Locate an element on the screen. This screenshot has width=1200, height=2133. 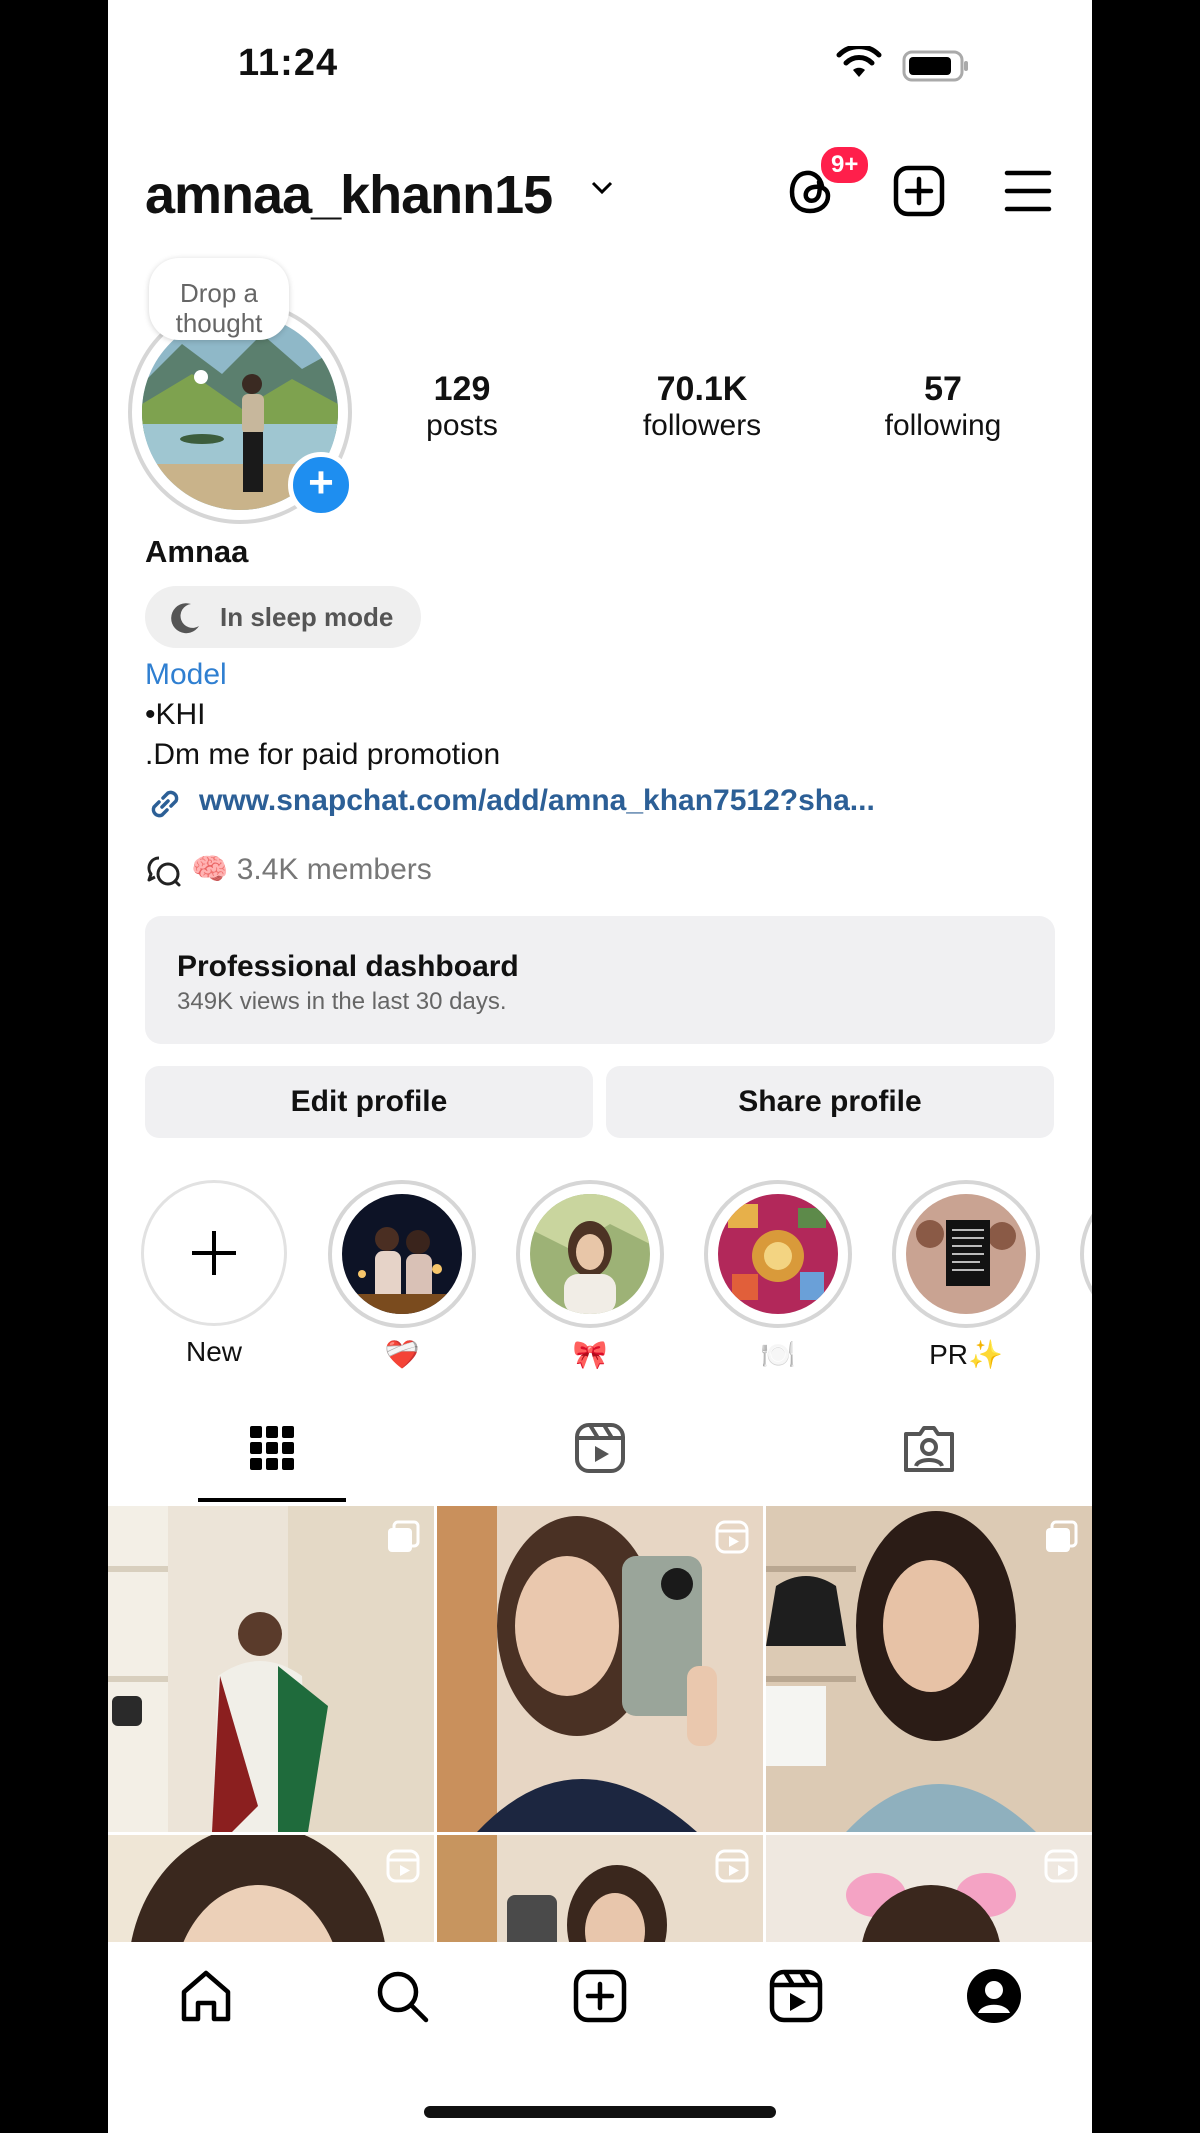
create-icon is located at coordinates (600, 1996).